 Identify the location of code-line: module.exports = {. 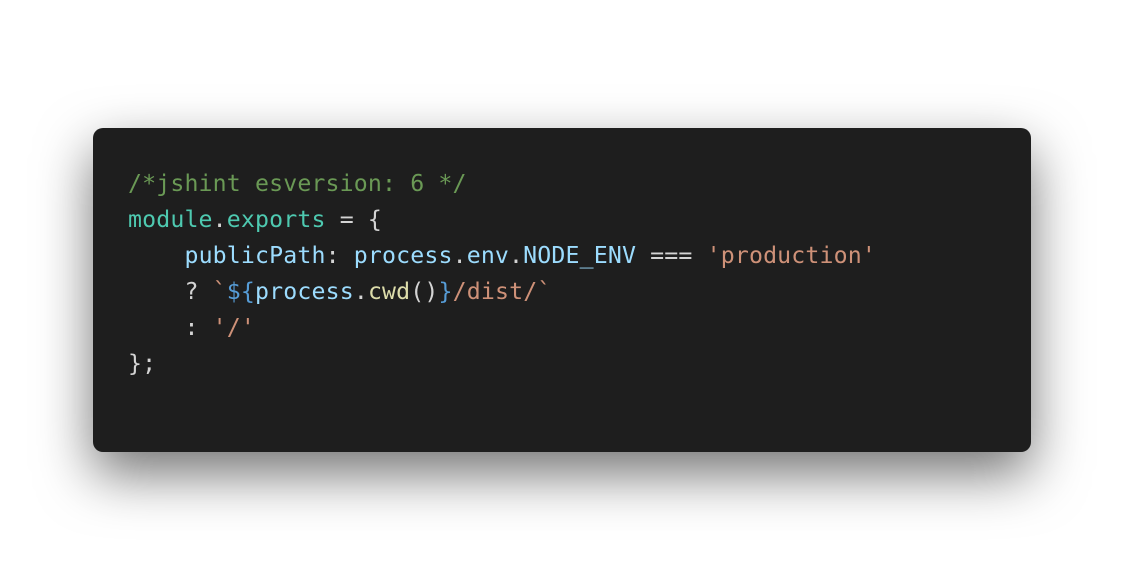
(579, 220).